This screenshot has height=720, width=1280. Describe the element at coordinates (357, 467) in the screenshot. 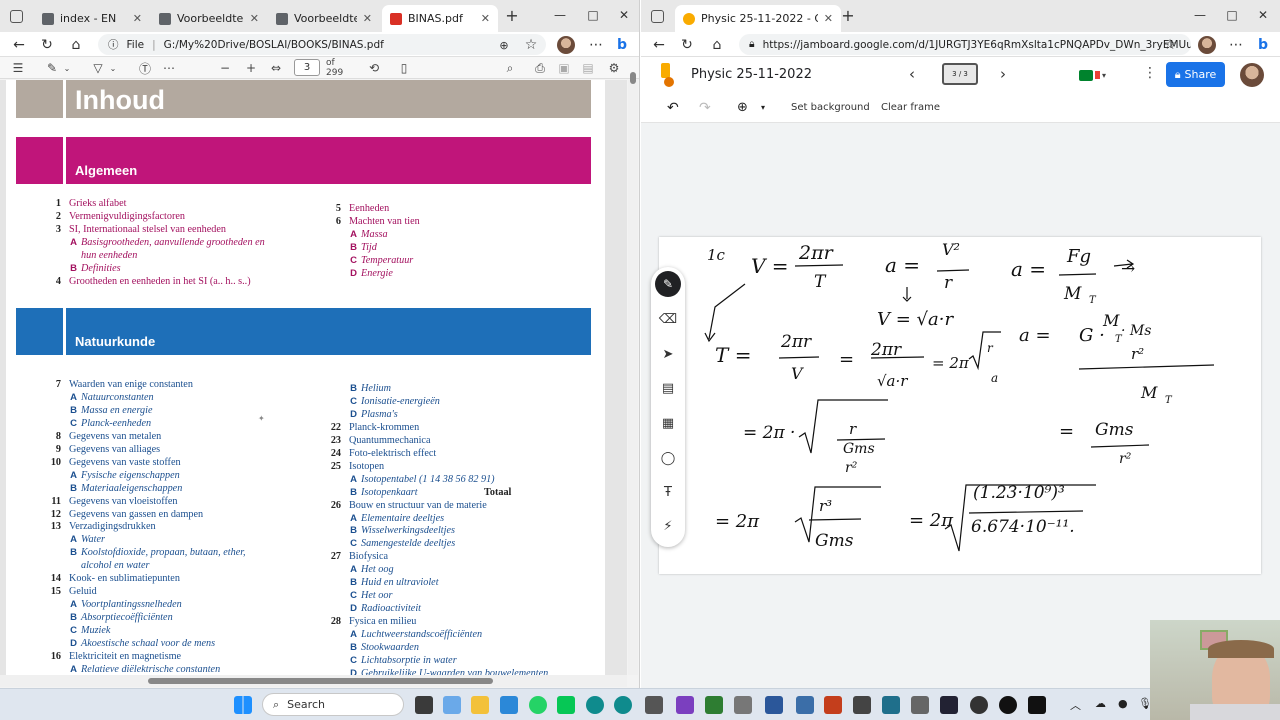

I see `toc-entry: 25 Isotopen` at that location.